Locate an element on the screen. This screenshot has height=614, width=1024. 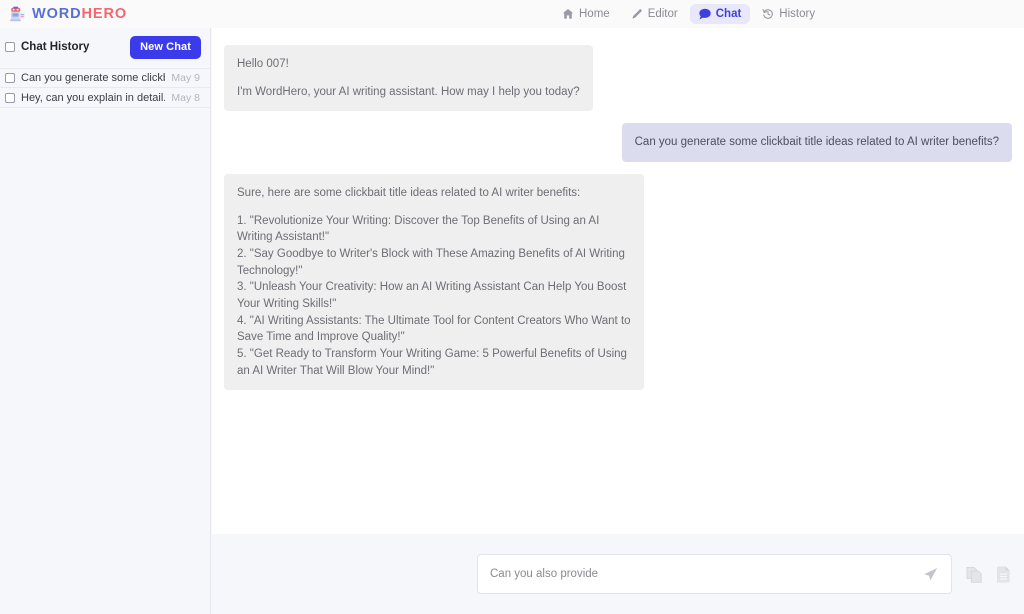
nav-label-history: History is located at coordinates (797, 14).